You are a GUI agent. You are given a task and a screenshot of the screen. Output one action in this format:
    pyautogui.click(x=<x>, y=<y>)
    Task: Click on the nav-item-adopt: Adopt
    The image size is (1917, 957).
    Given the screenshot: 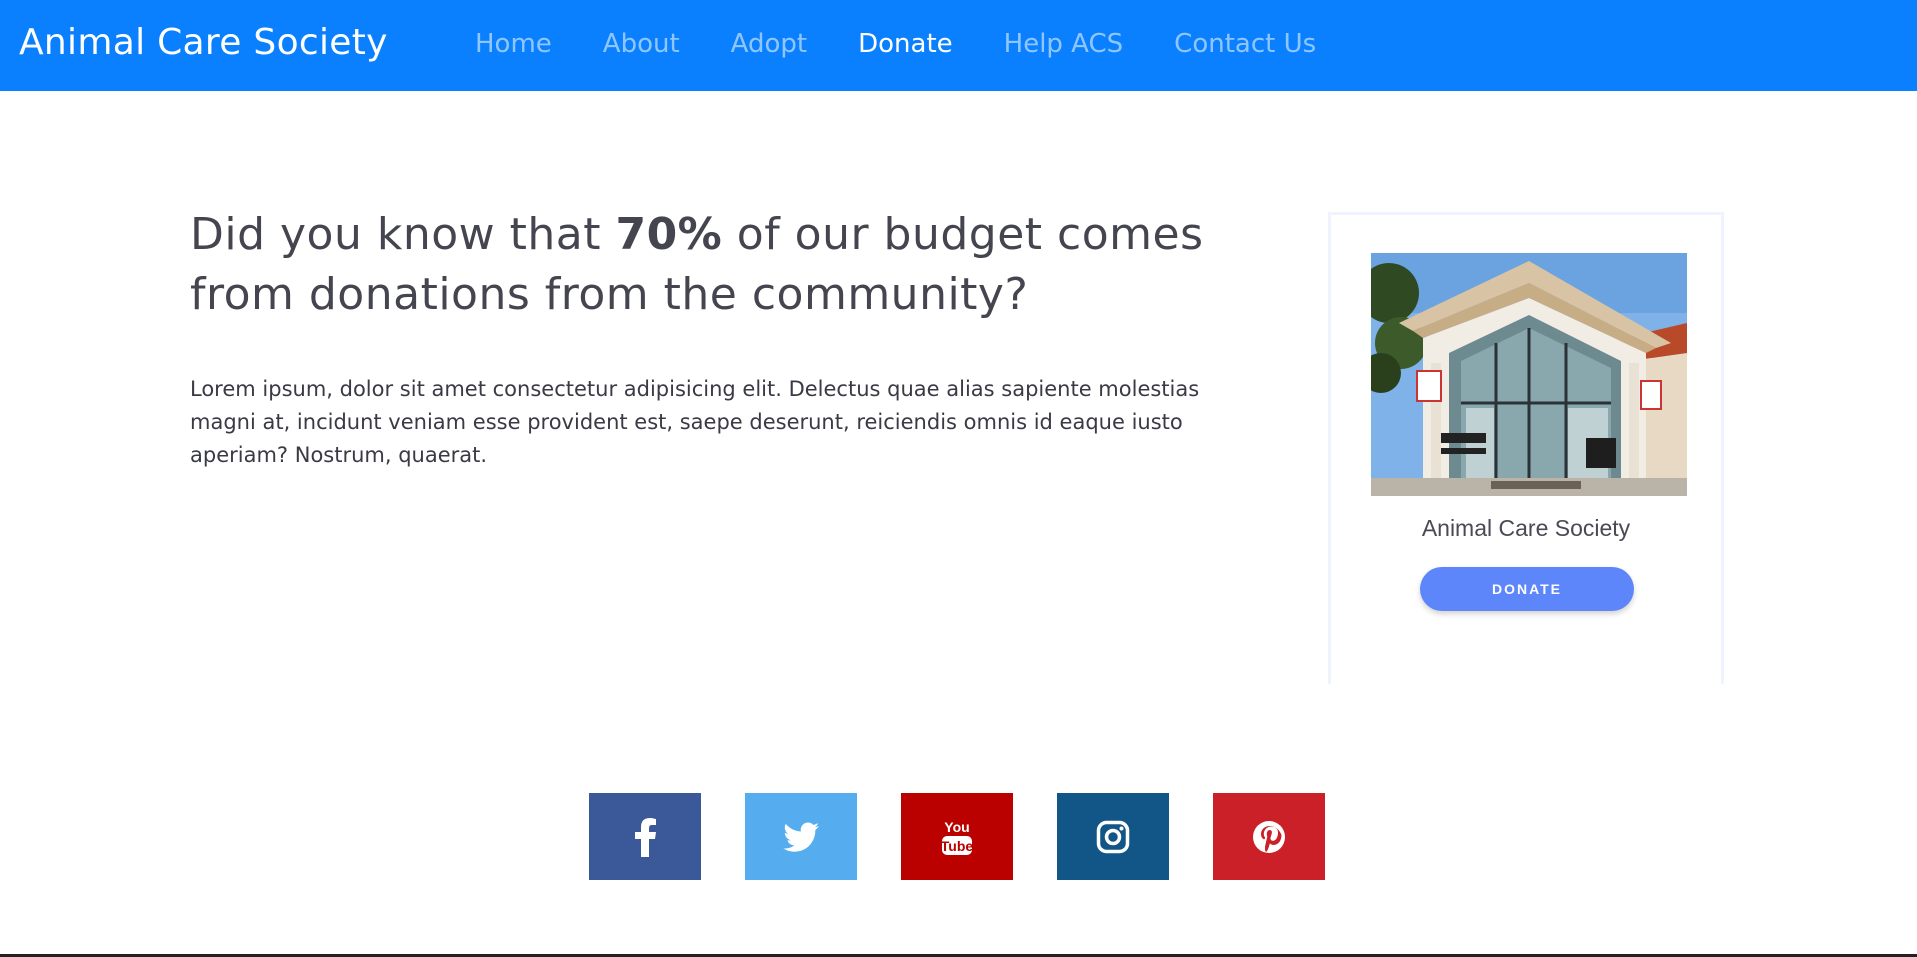 What is the action you would take?
    pyautogui.click(x=769, y=44)
    